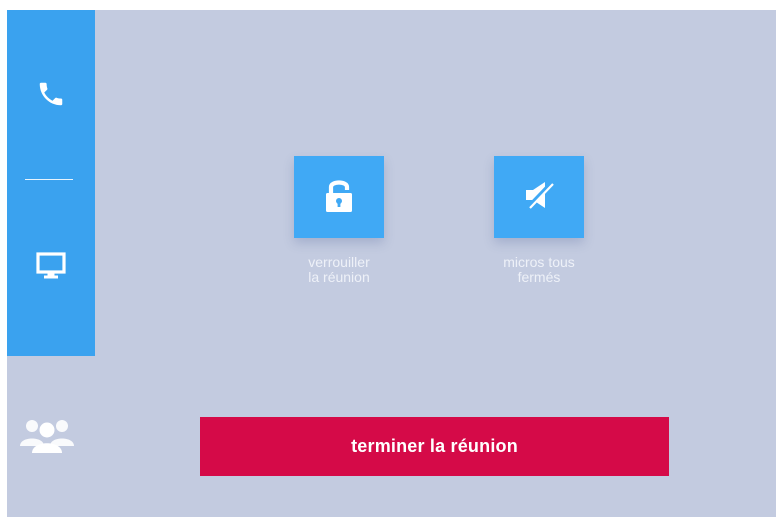 The height and width of the screenshot is (520, 783). I want to click on sidebar-item-phone, so click(51, 96).